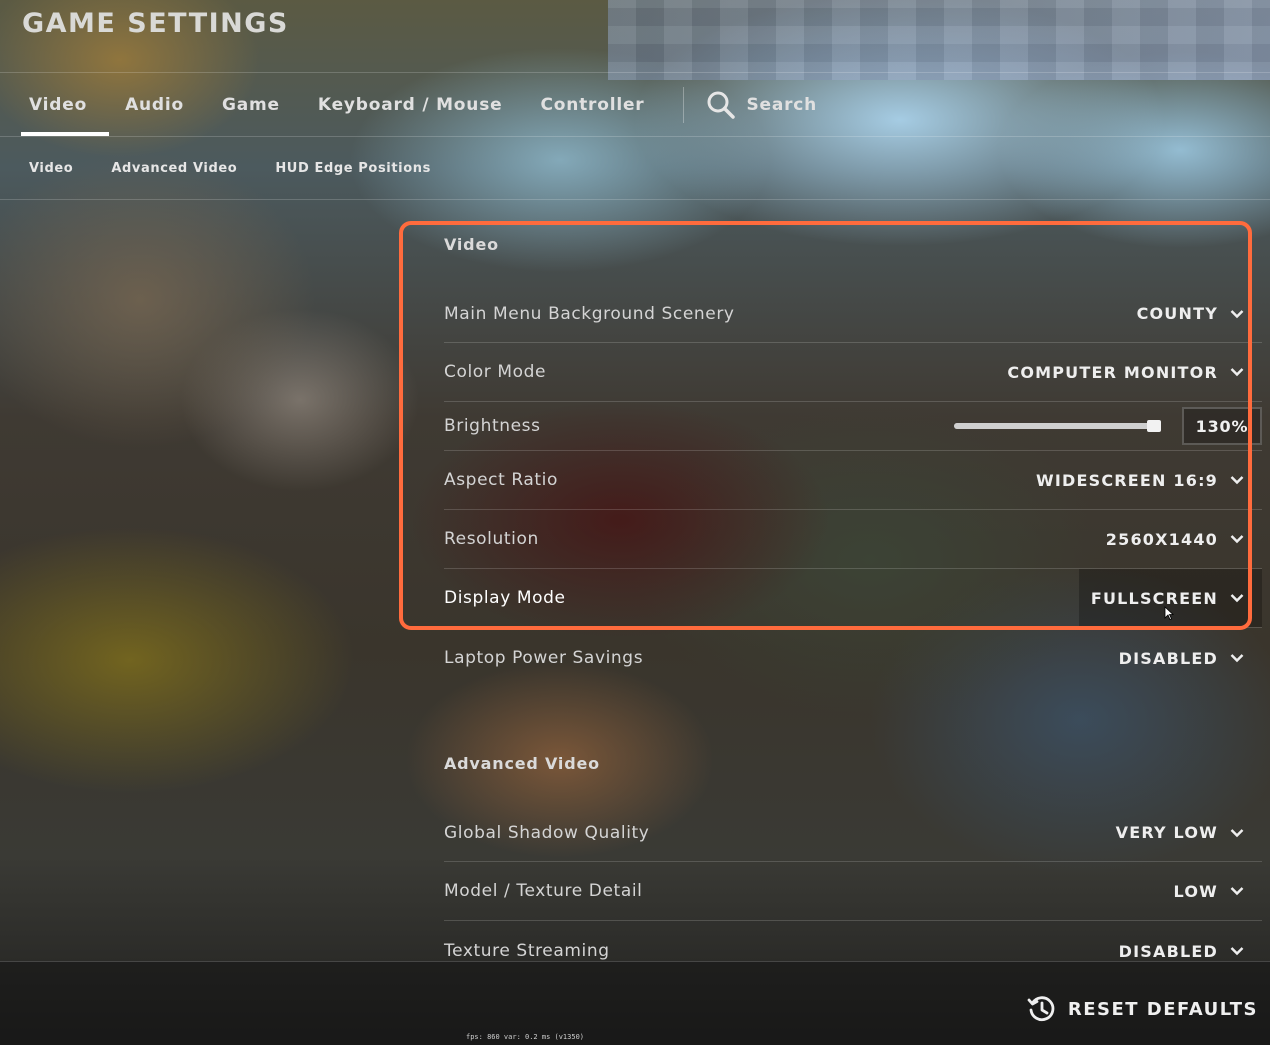 Image resolution: width=1270 pixels, height=1045 pixels. What do you see at coordinates (853, 833) in the screenshot?
I see `setting-row-global-shadow-quality: Global Shadow Quality VERY LOW` at bounding box center [853, 833].